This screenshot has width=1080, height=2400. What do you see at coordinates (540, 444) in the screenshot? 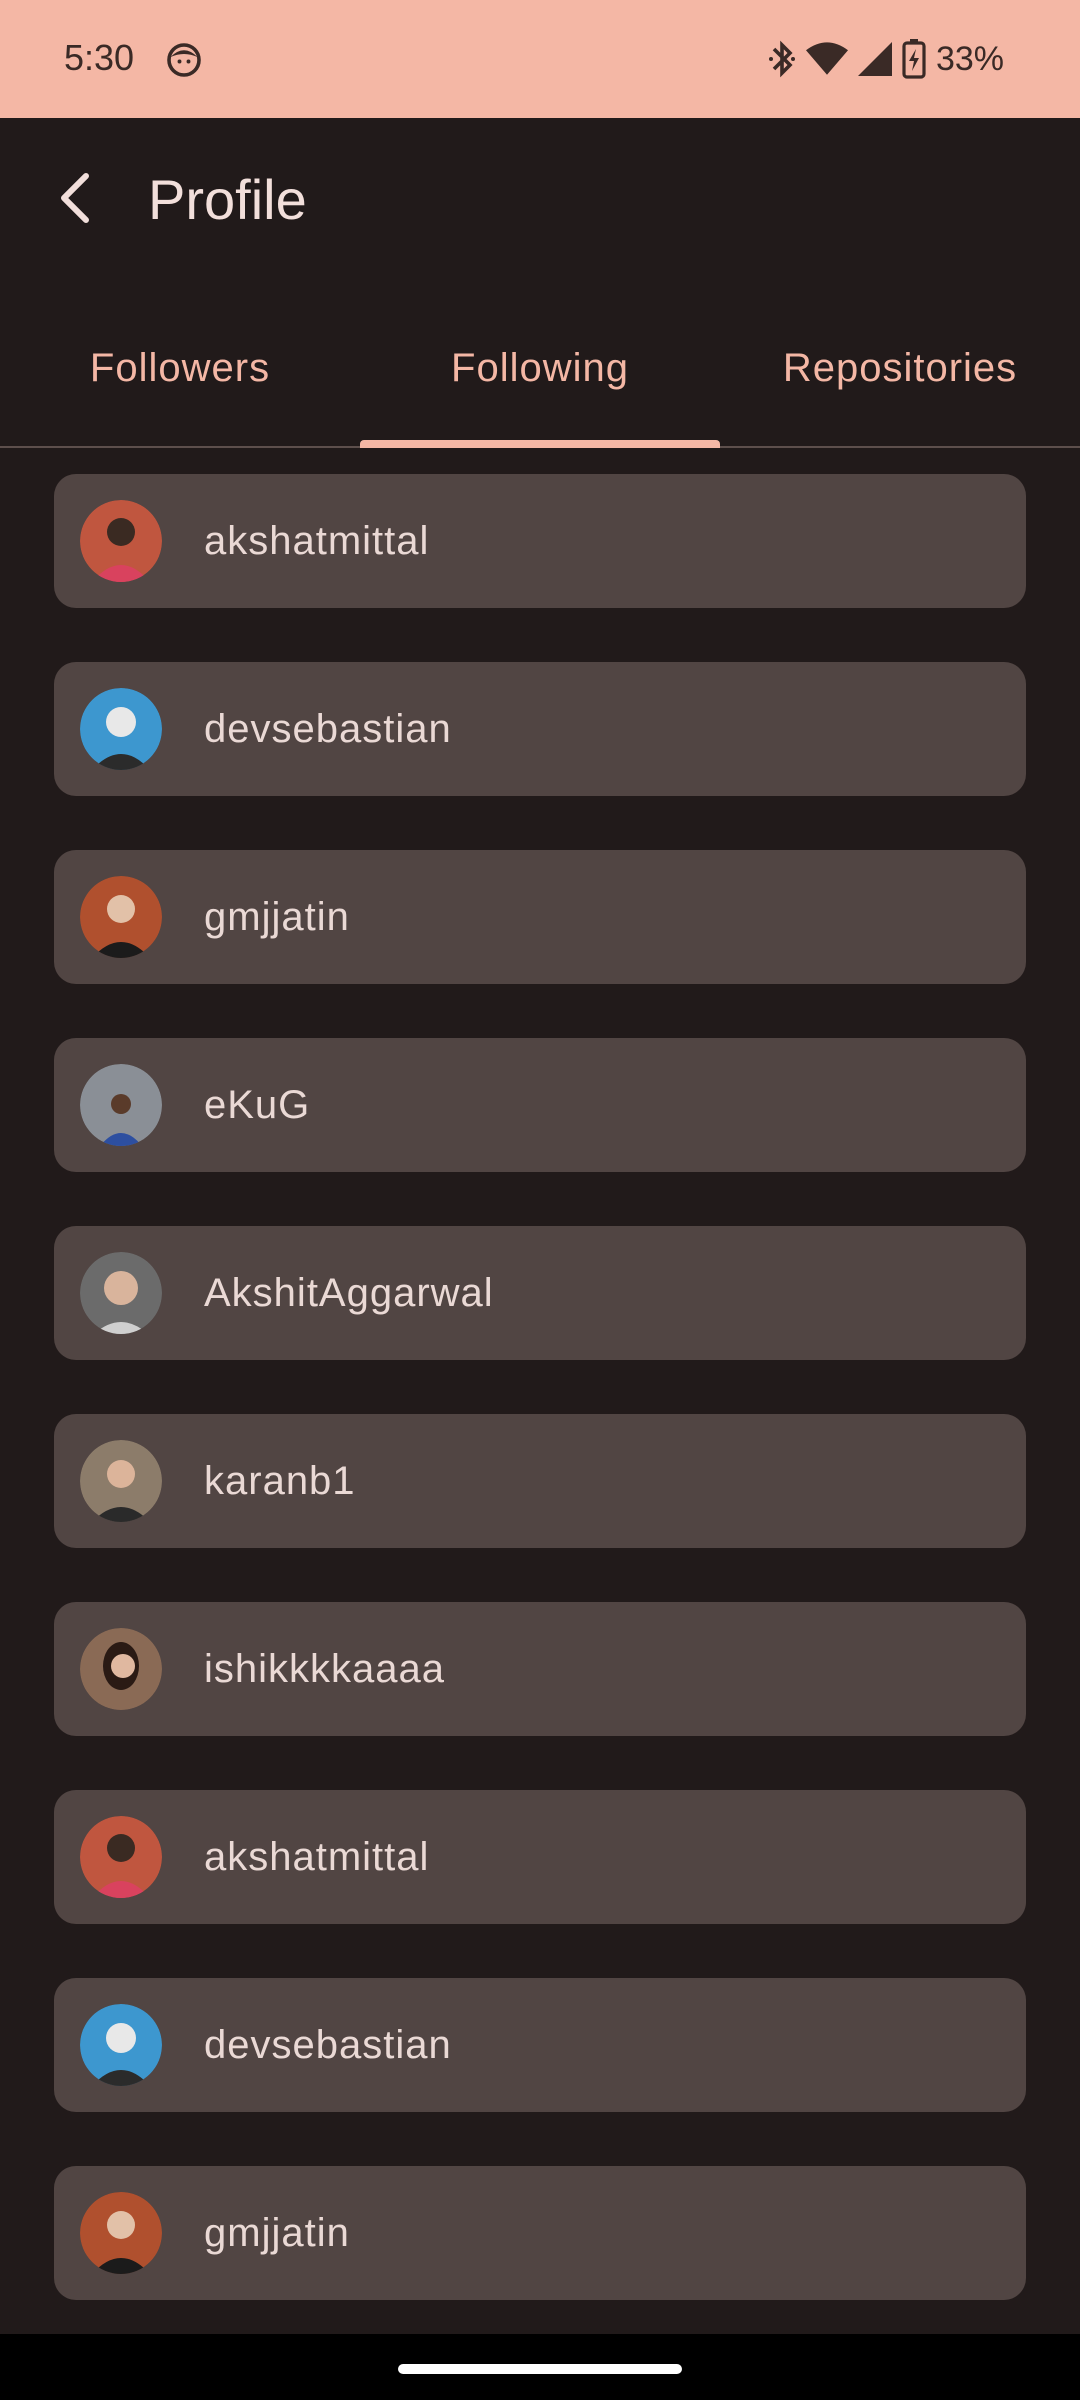
I see `tab-indicator` at bounding box center [540, 444].